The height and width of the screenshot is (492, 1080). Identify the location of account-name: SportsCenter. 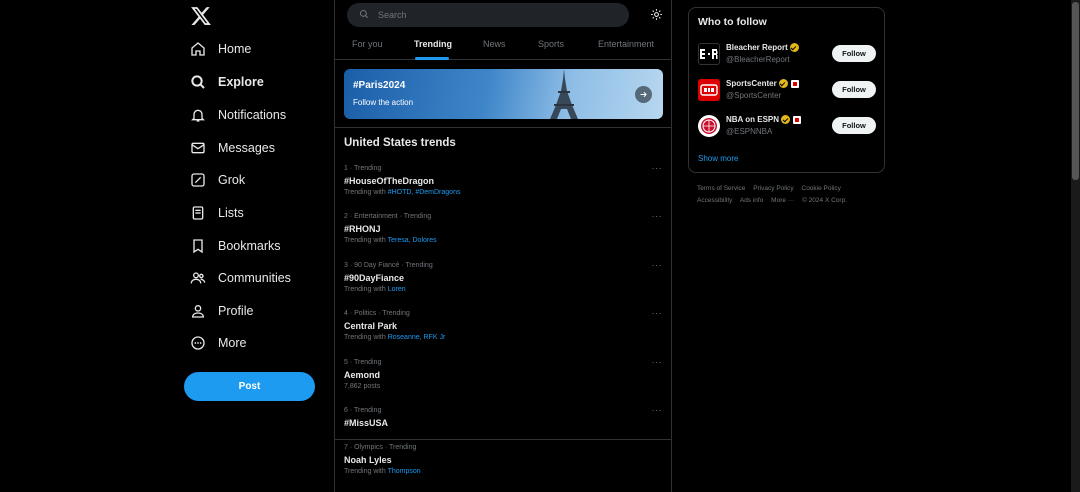
(751, 83).